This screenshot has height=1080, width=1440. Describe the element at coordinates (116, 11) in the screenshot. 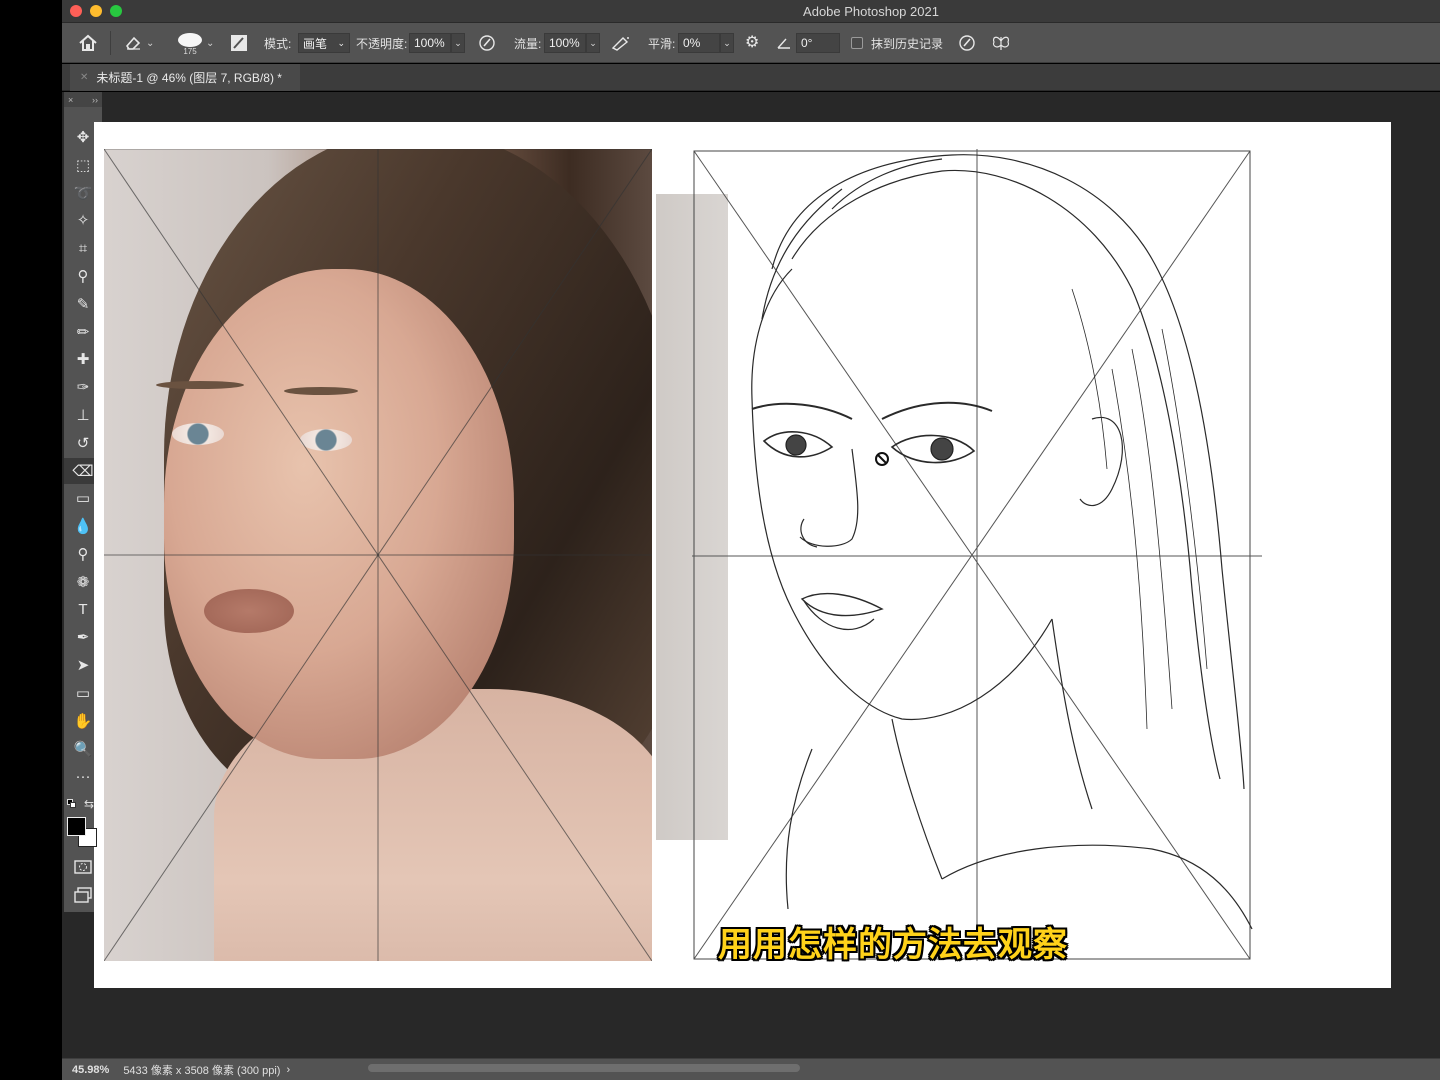

I see `zoom-window-button` at that location.